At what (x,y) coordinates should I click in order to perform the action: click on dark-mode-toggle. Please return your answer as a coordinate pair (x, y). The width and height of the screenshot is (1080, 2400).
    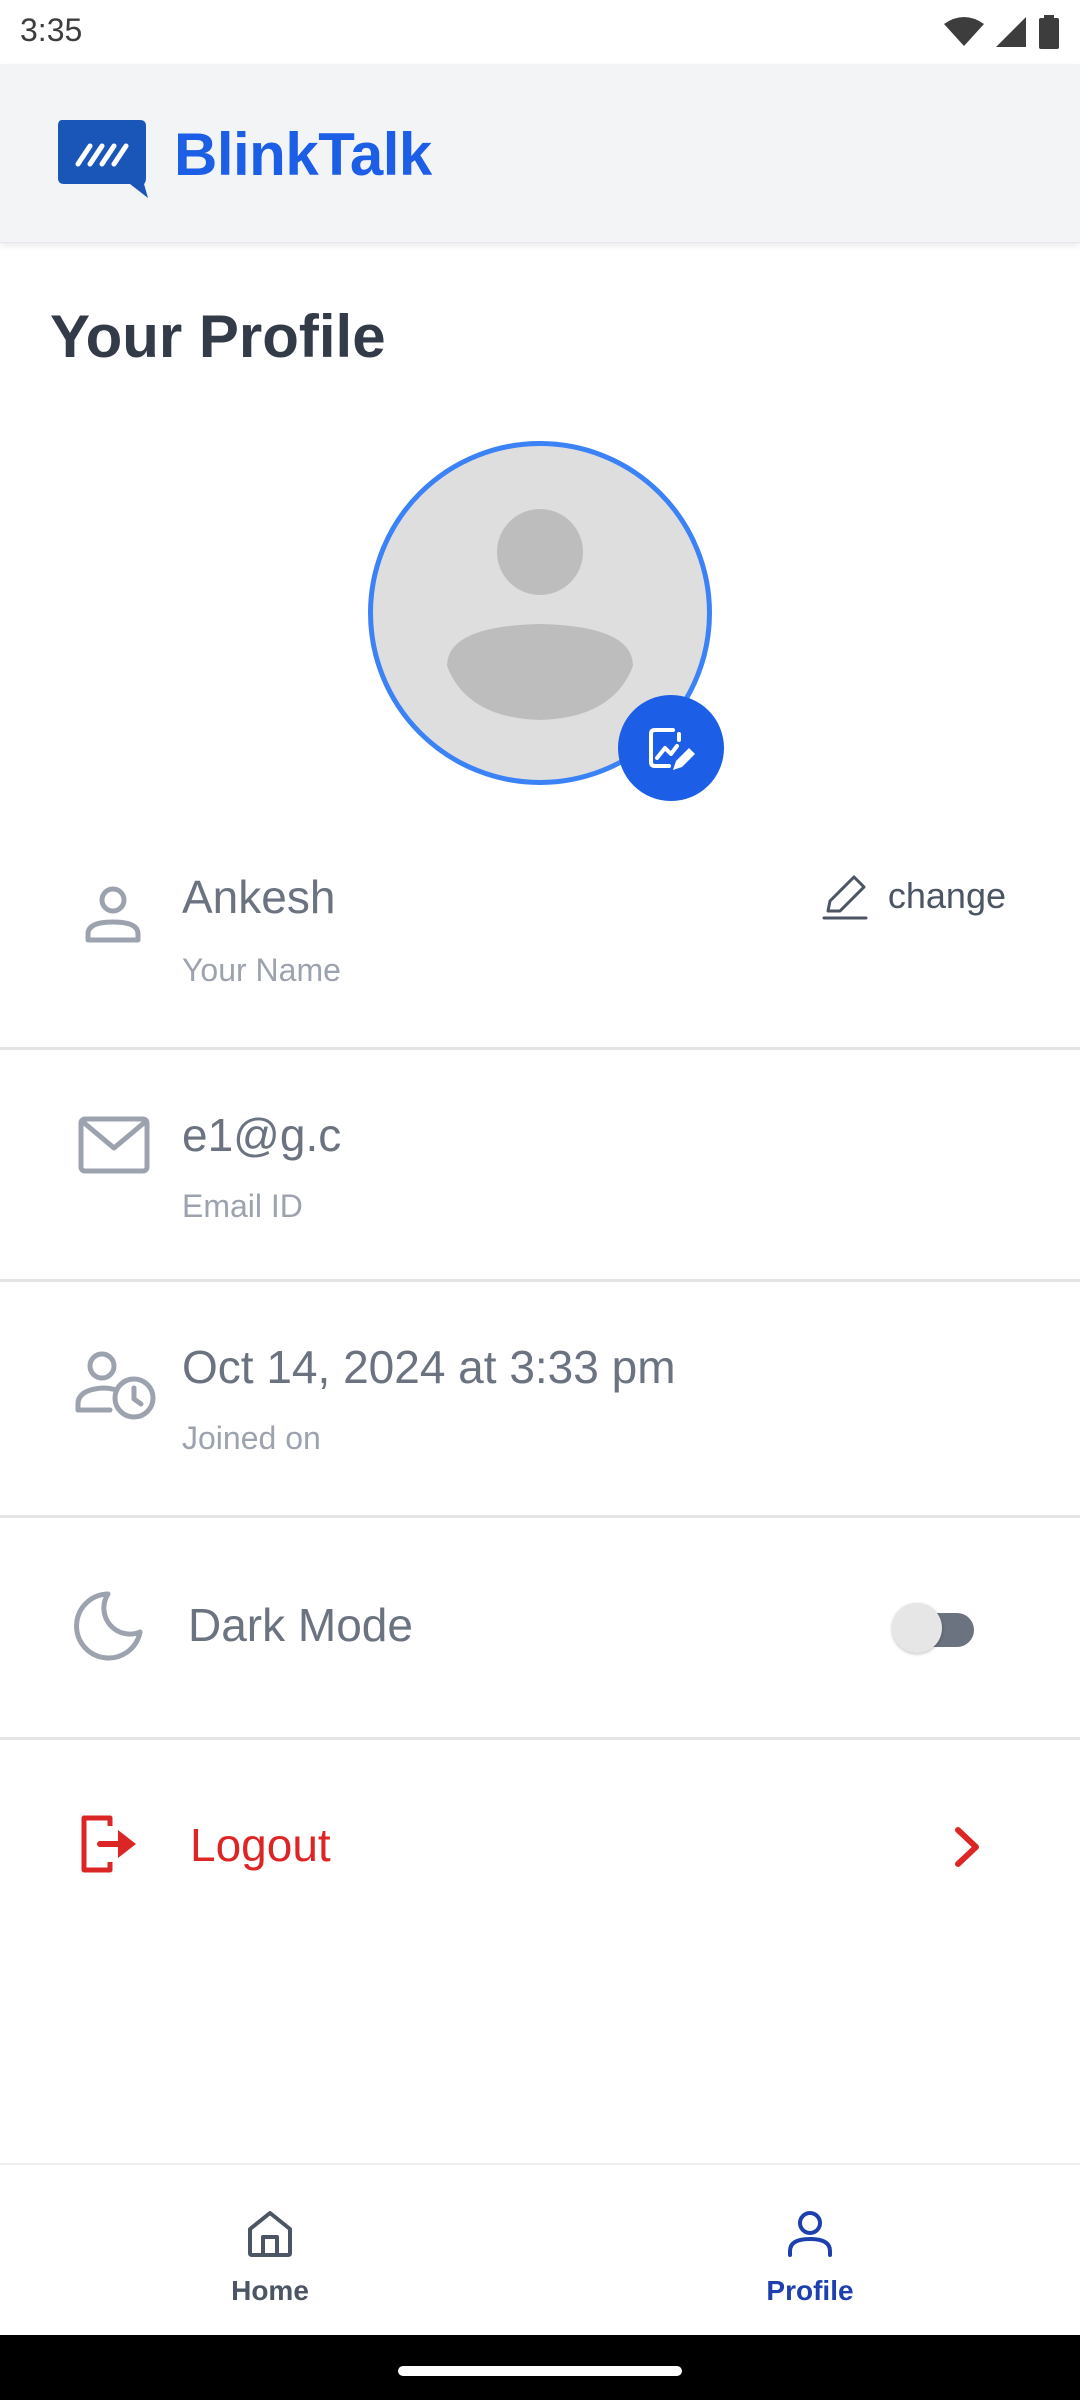
    Looking at the image, I should click on (935, 1628).